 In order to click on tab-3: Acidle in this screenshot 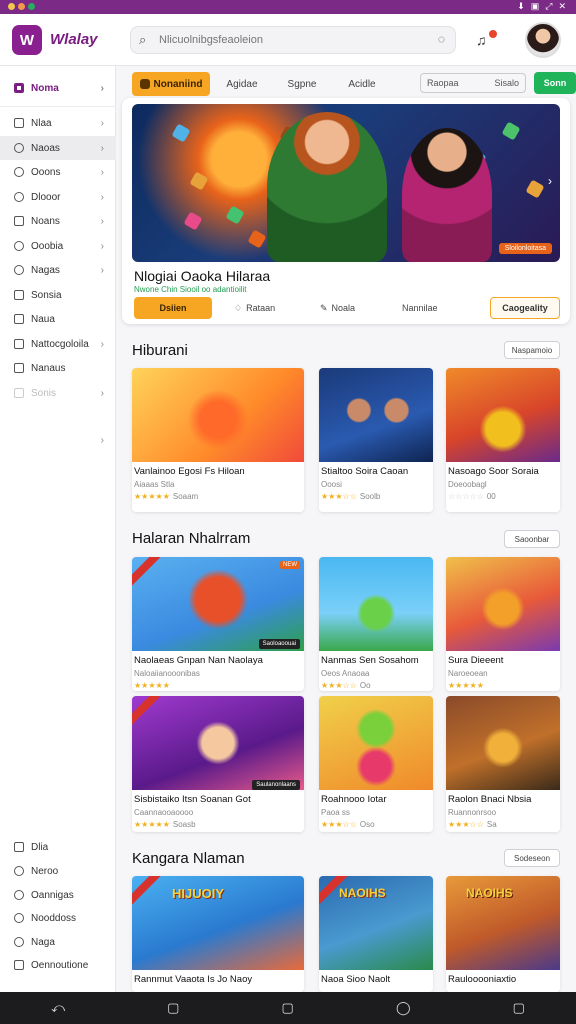, I will do `click(362, 84)`.